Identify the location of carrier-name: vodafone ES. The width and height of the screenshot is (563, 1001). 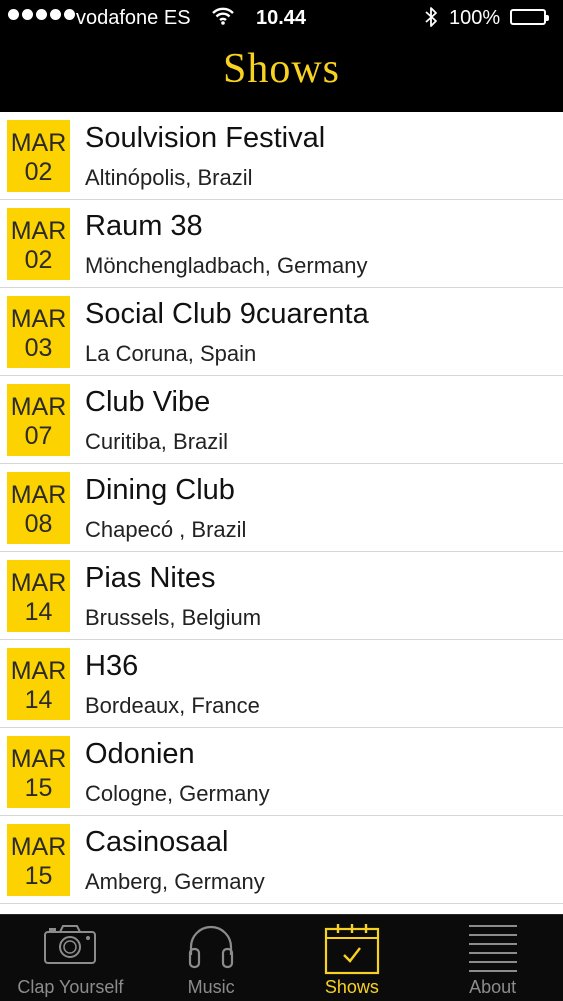
(133, 18).